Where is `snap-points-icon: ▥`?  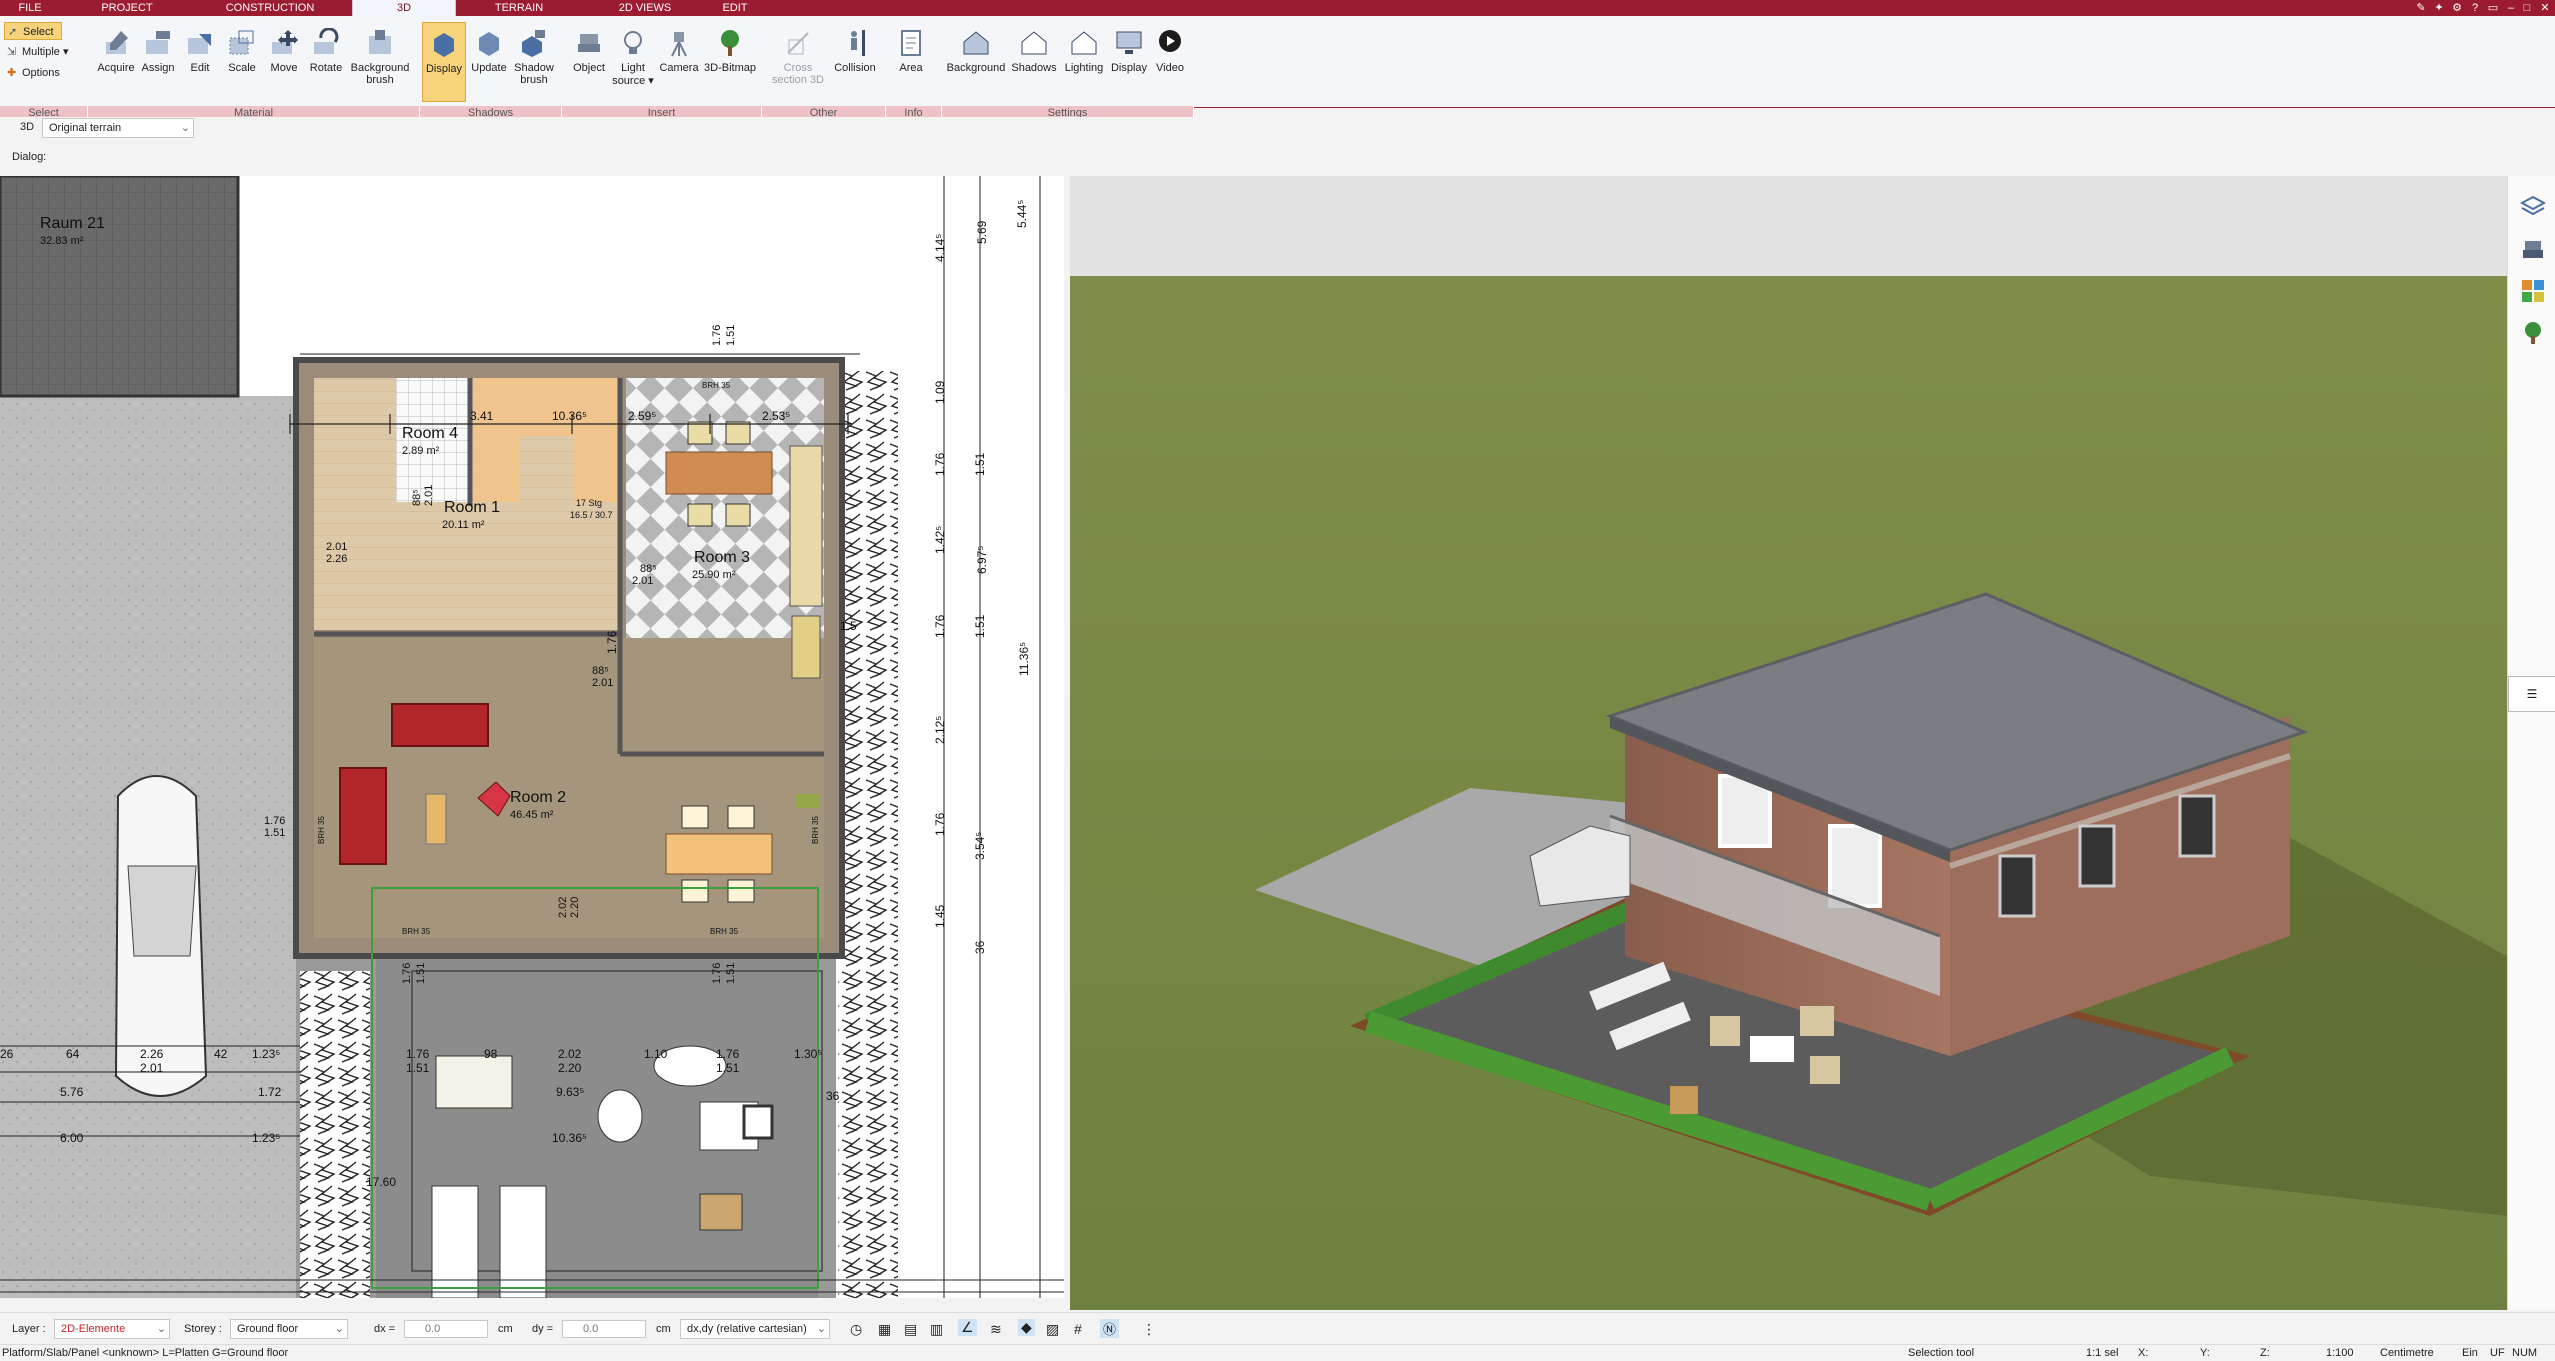
snap-points-icon: ▥ is located at coordinates (936, 1329).